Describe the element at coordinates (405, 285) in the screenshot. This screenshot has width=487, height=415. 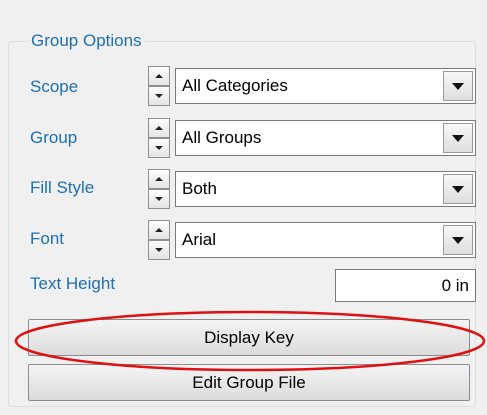
I see `text-height-input: 0 in` at that location.